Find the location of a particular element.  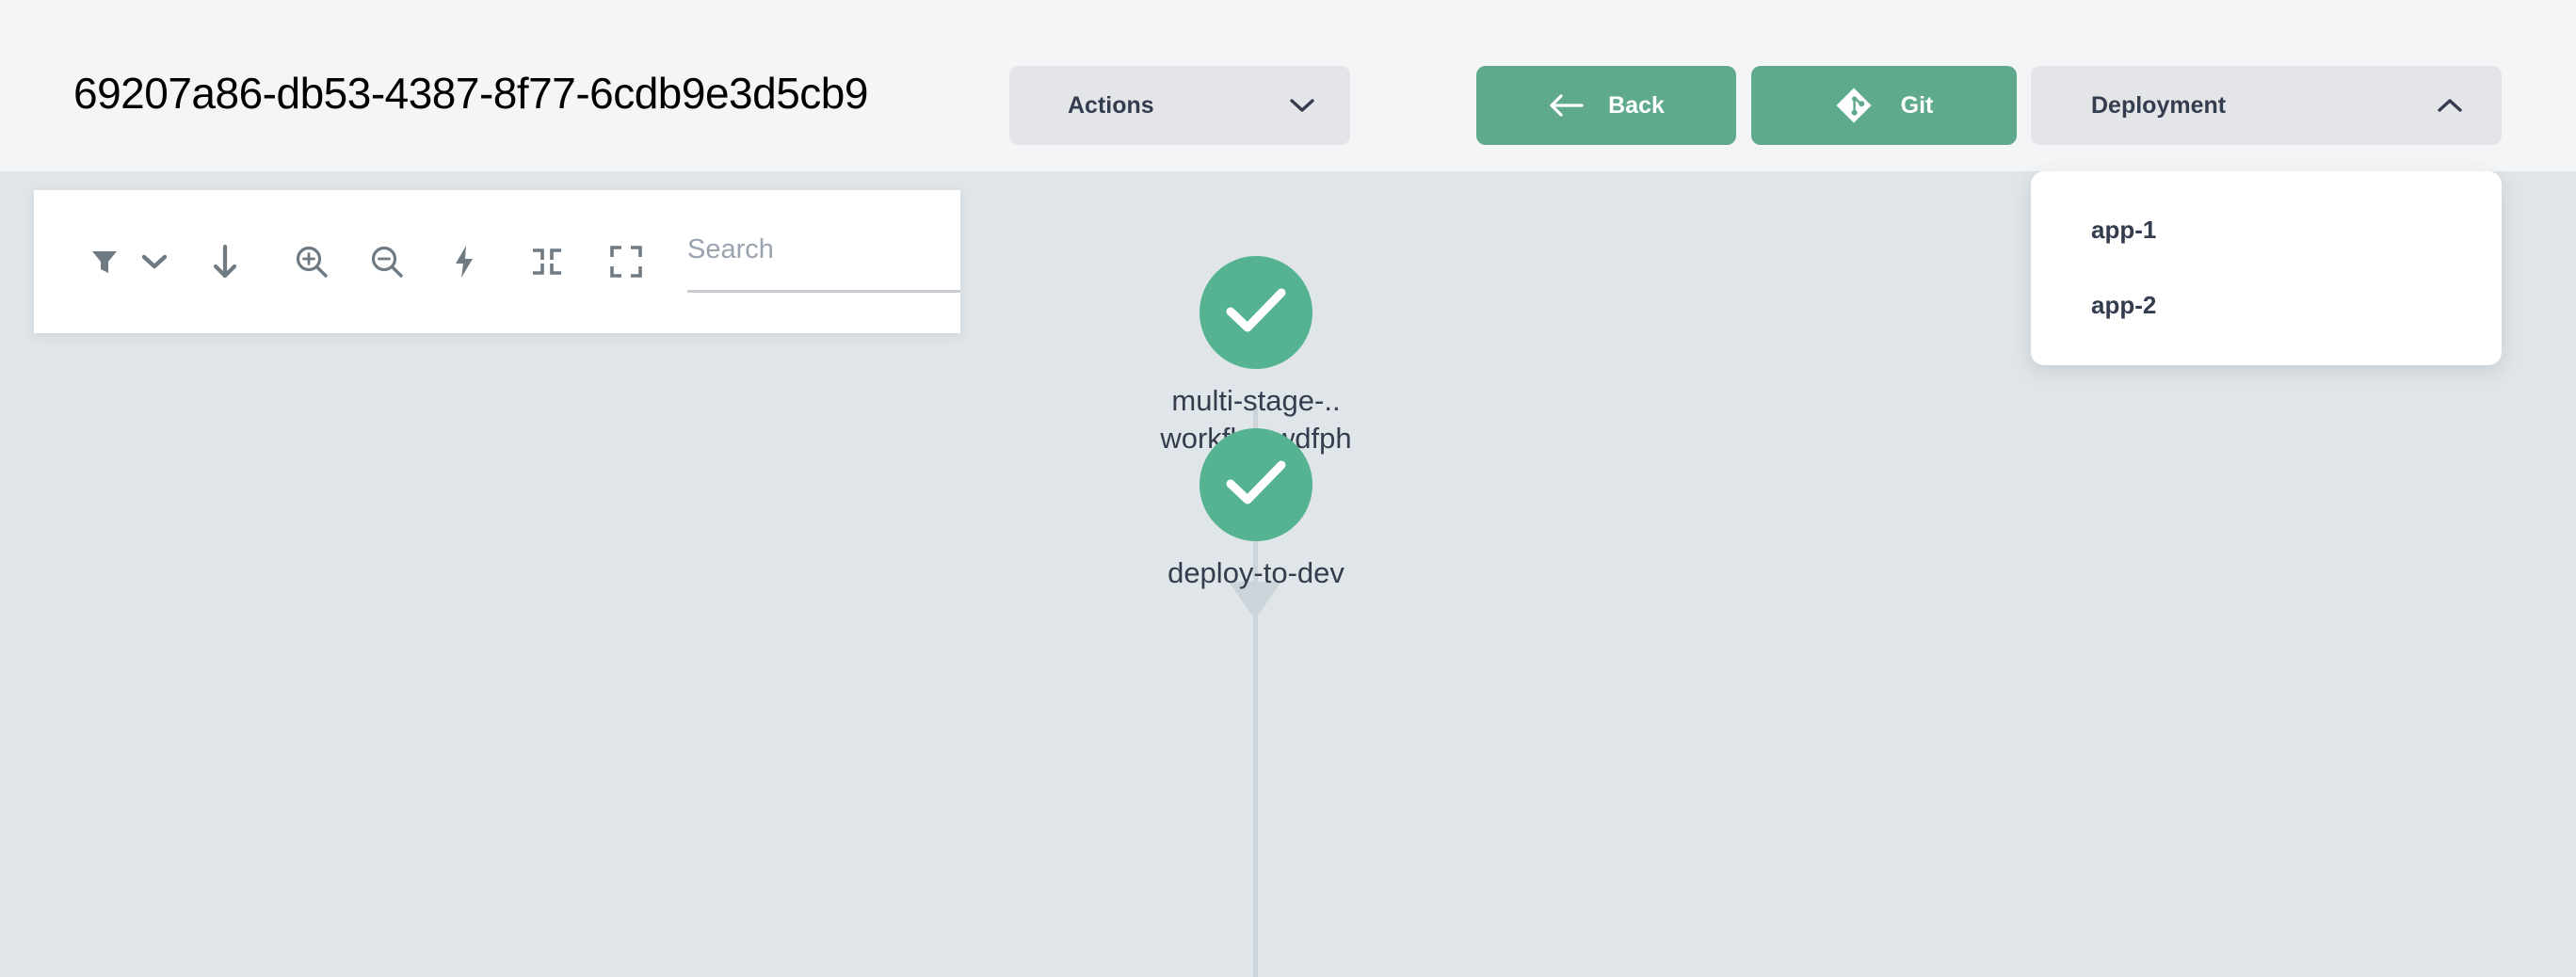

zoom-in-icon is located at coordinates (311, 261).